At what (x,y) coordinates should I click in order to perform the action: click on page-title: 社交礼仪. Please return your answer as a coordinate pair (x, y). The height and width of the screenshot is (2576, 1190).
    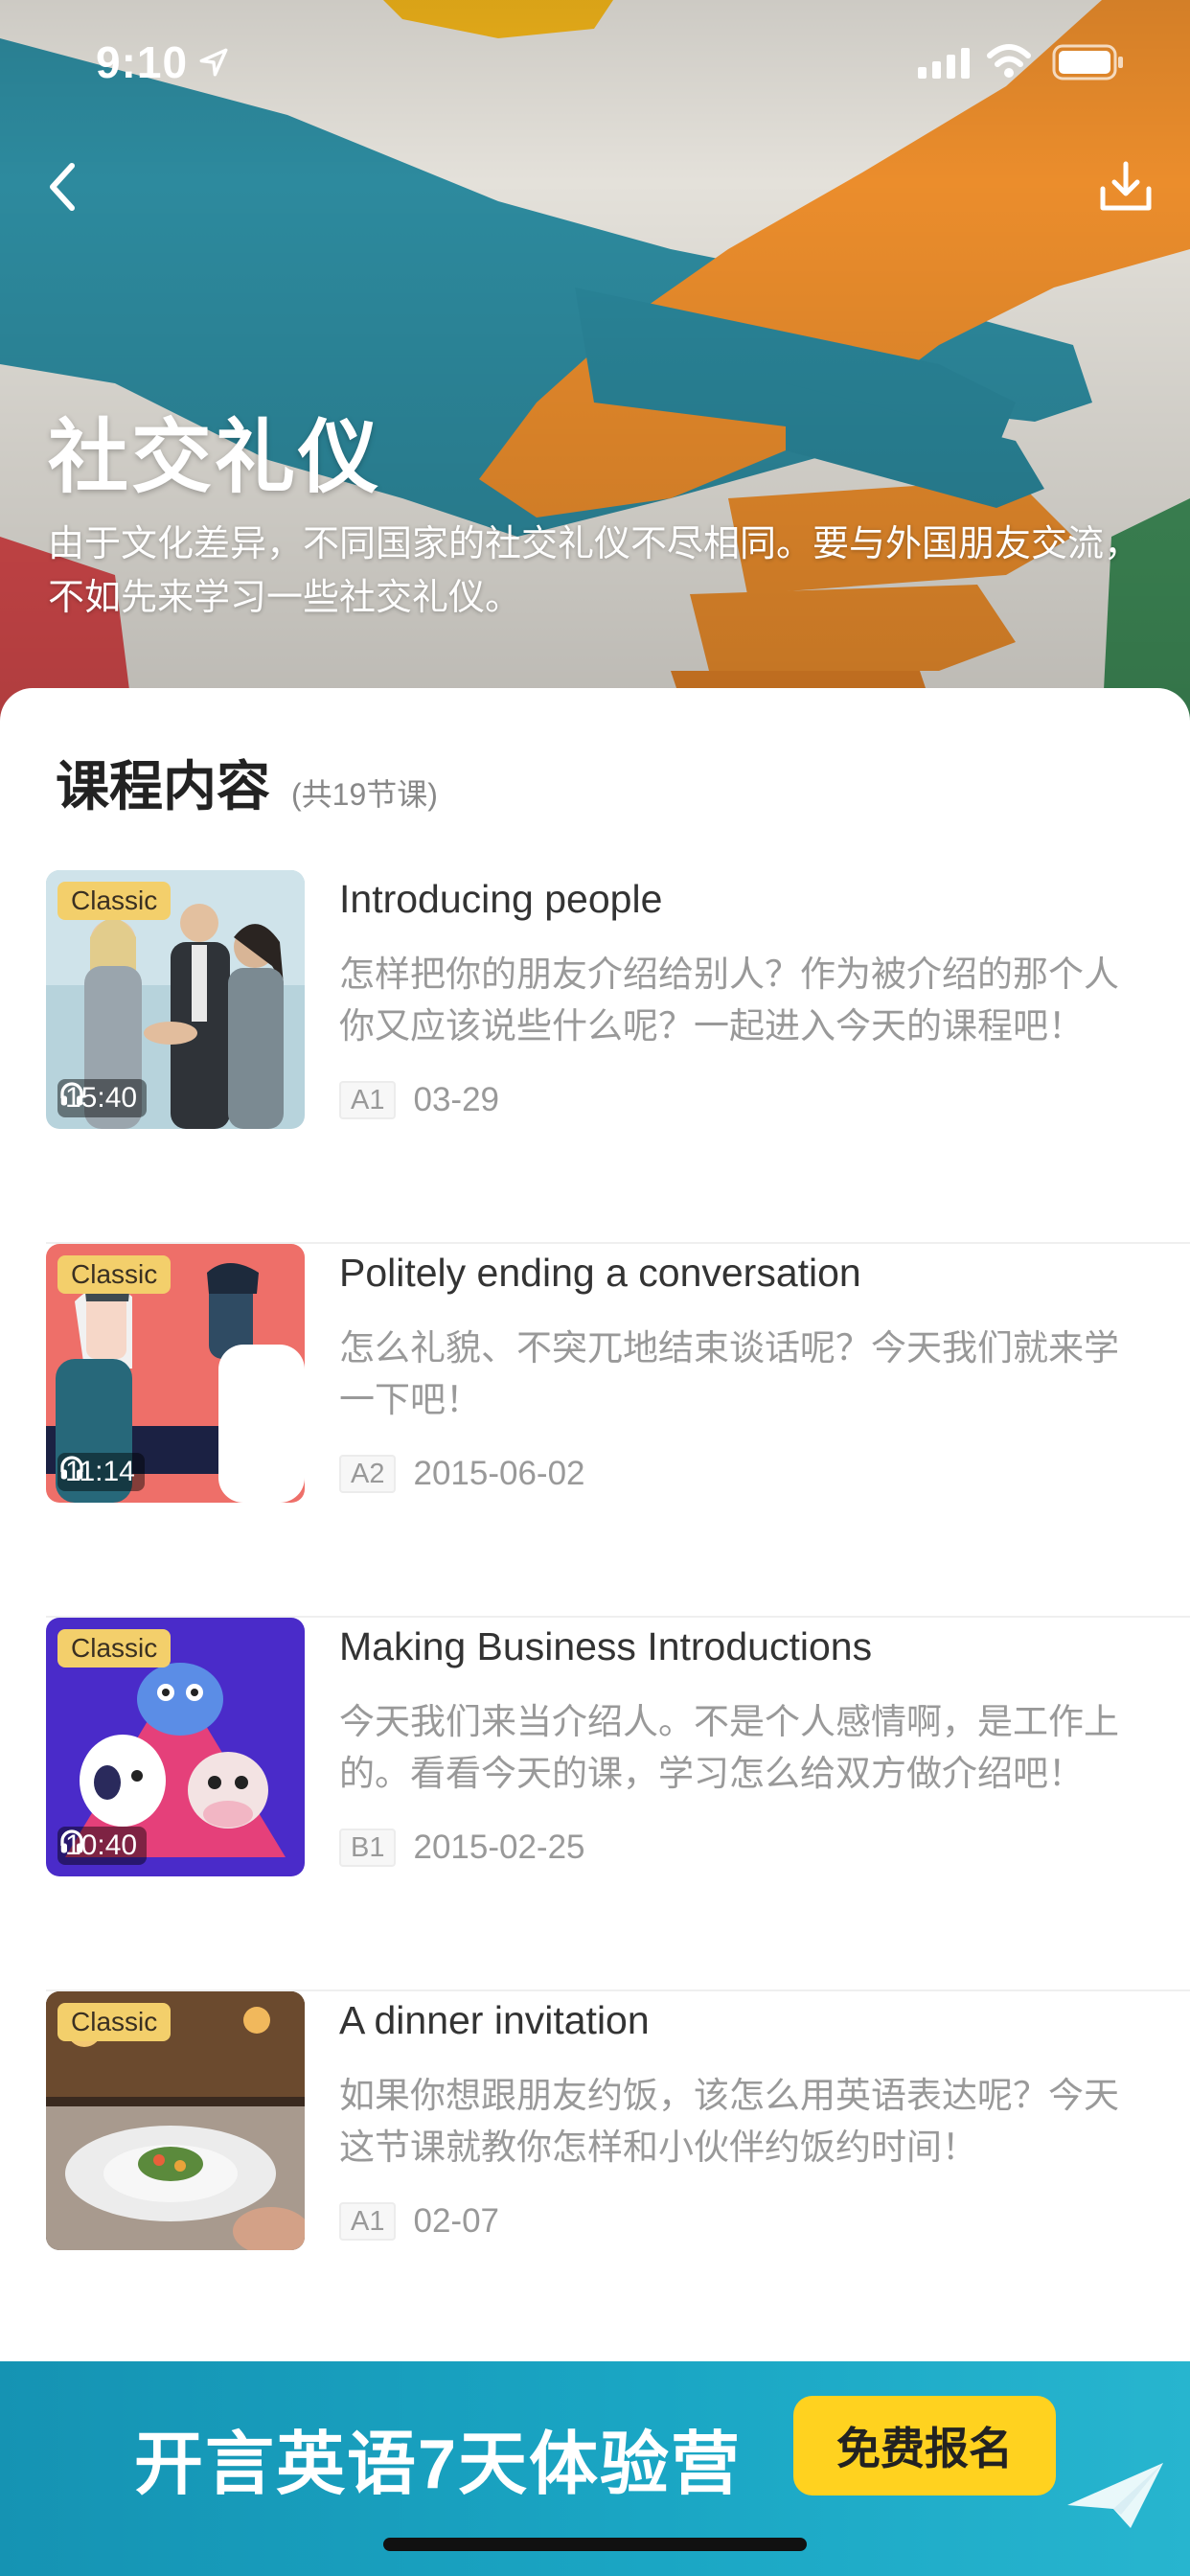
    Looking at the image, I should click on (215, 457).